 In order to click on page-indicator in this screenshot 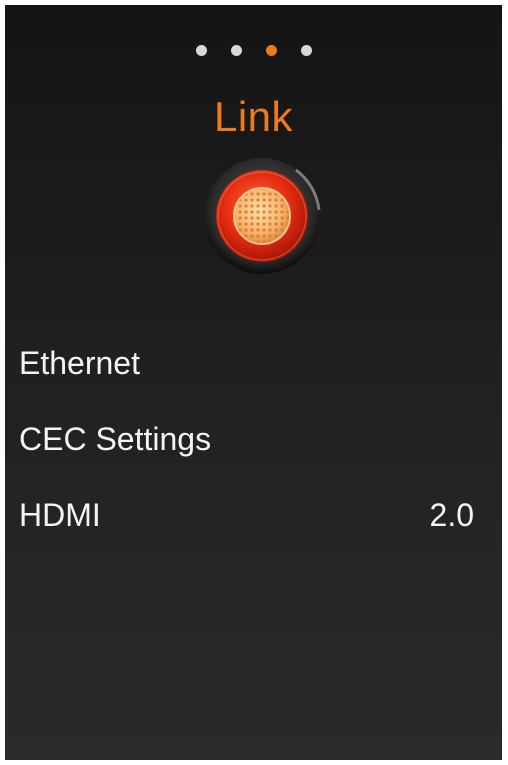, I will do `click(253, 50)`.